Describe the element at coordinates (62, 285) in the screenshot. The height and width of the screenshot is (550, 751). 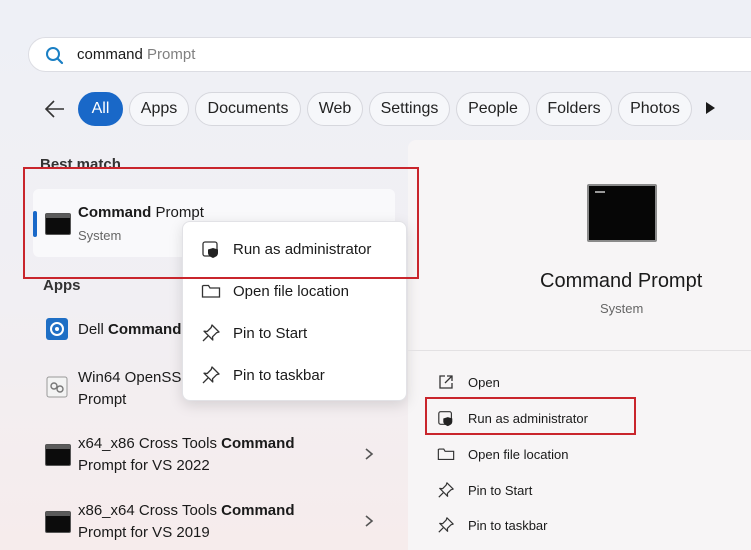
I see `apps-heading: Apps` at that location.